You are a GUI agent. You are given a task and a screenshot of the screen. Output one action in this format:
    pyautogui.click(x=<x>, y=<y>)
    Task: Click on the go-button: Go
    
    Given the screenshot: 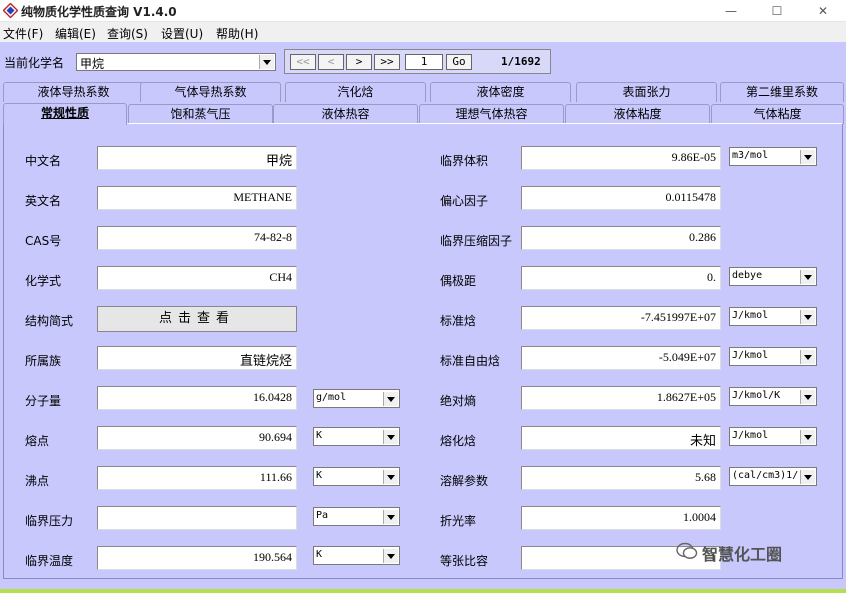 What is the action you would take?
    pyautogui.click(x=459, y=62)
    